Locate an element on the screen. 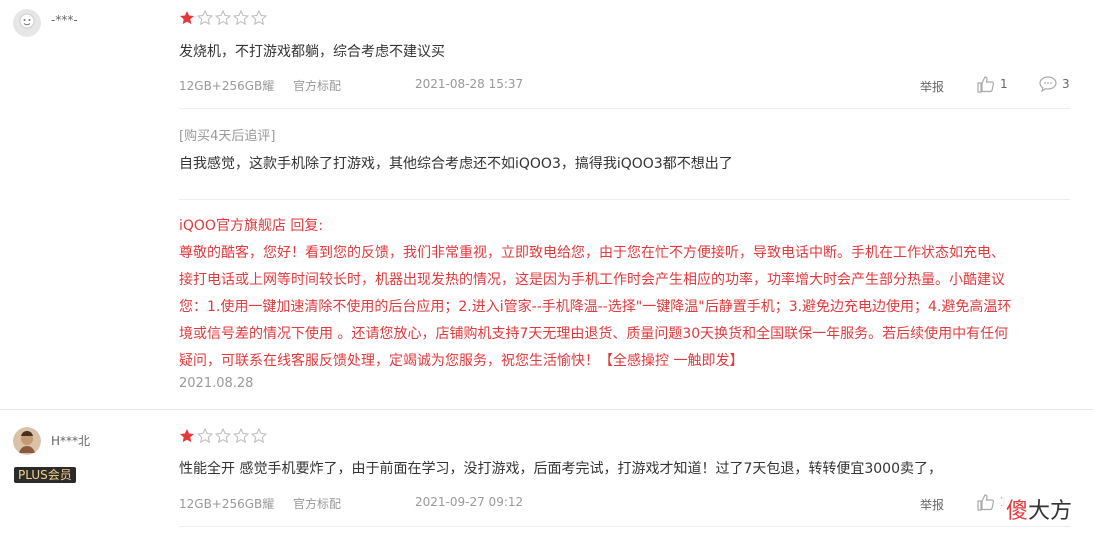 Image resolution: width=1093 pixels, height=546 pixels. reply-title: iQOO官方旗舰店 回复: is located at coordinates (251, 226).